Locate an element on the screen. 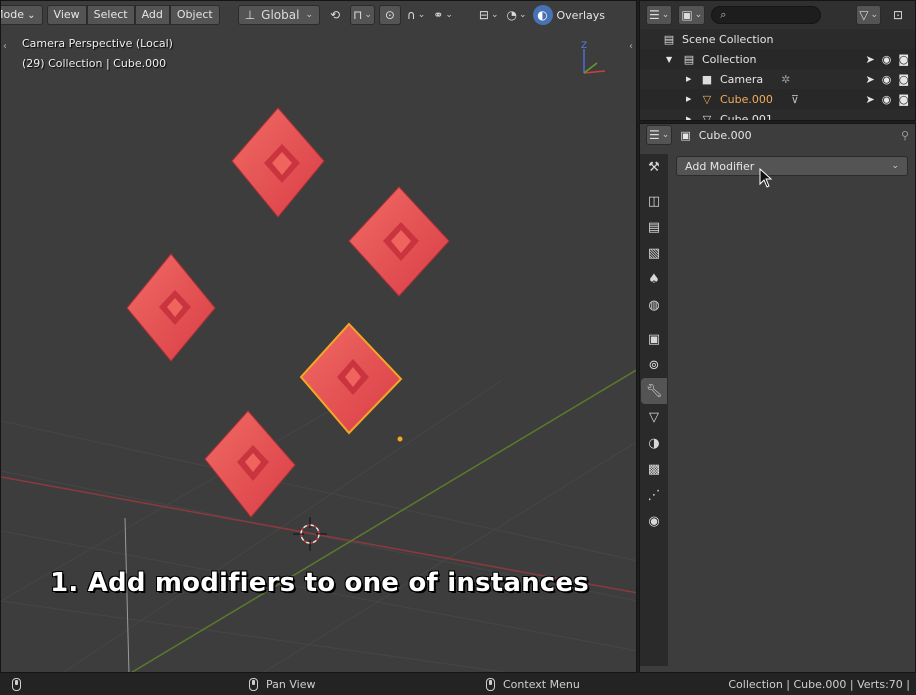 The height and width of the screenshot is (695, 916). tool-icon: ⚒ is located at coordinates (654, 167).